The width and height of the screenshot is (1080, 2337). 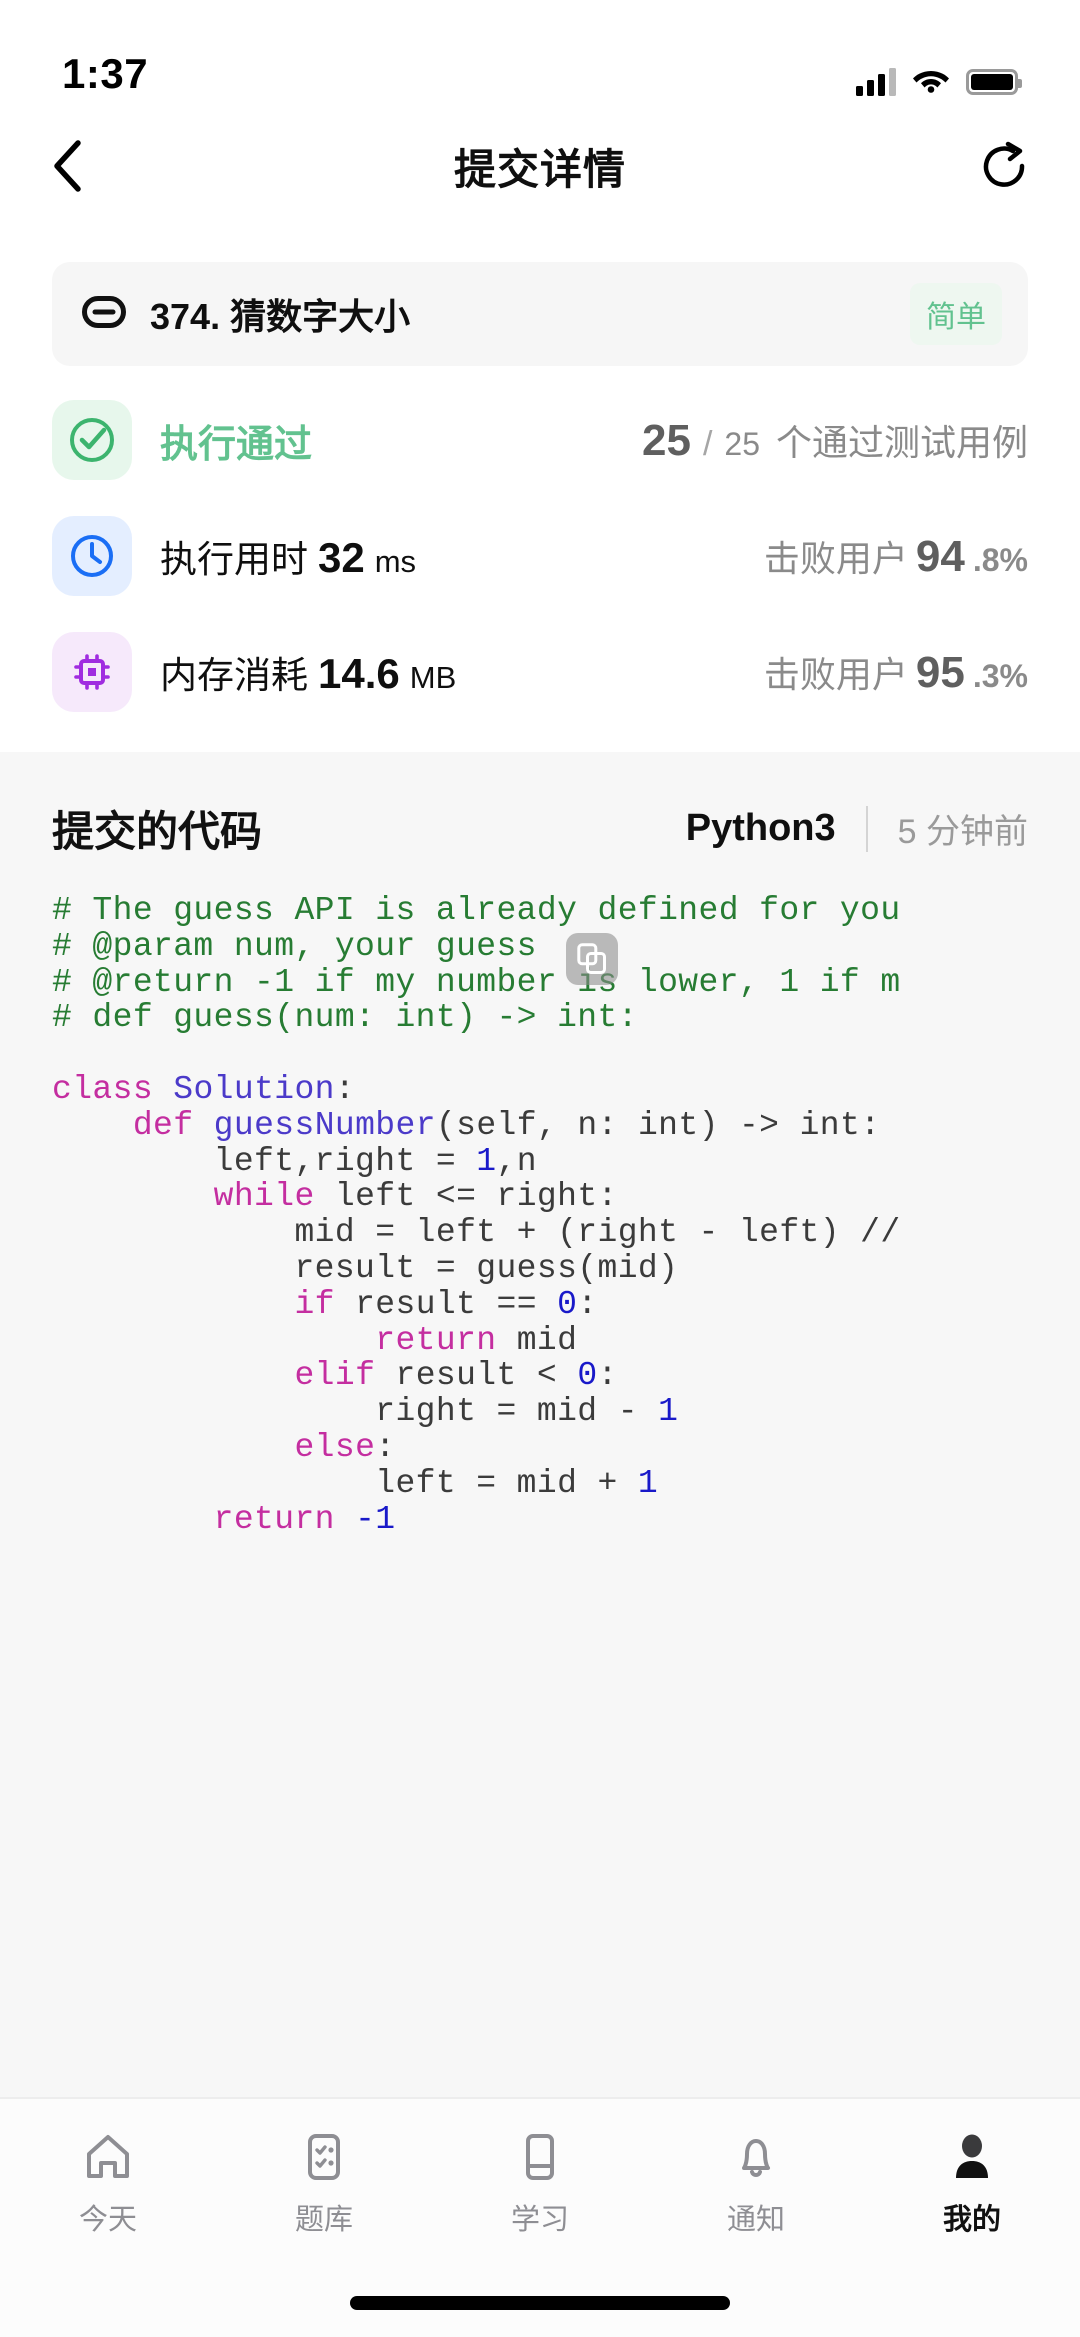 What do you see at coordinates (901, 442) in the screenshot?
I see `cases-text: 个通过测试用例` at bounding box center [901, 442].